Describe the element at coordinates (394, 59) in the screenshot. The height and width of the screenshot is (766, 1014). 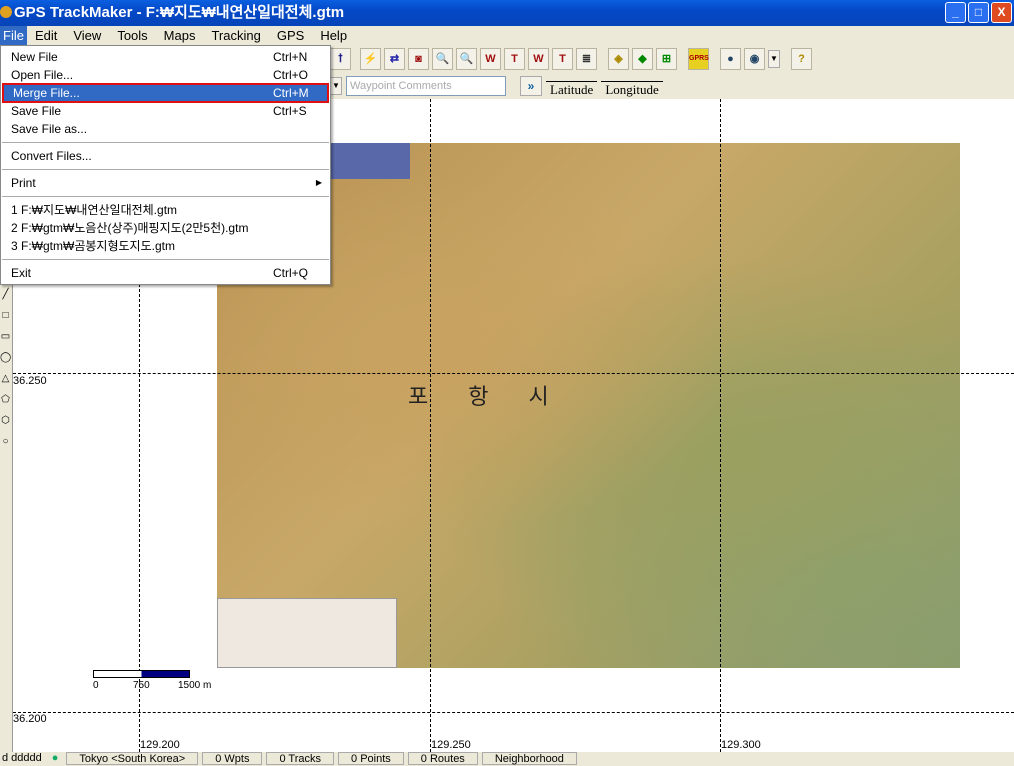
I see `swap-icon: ⇄` at that location.